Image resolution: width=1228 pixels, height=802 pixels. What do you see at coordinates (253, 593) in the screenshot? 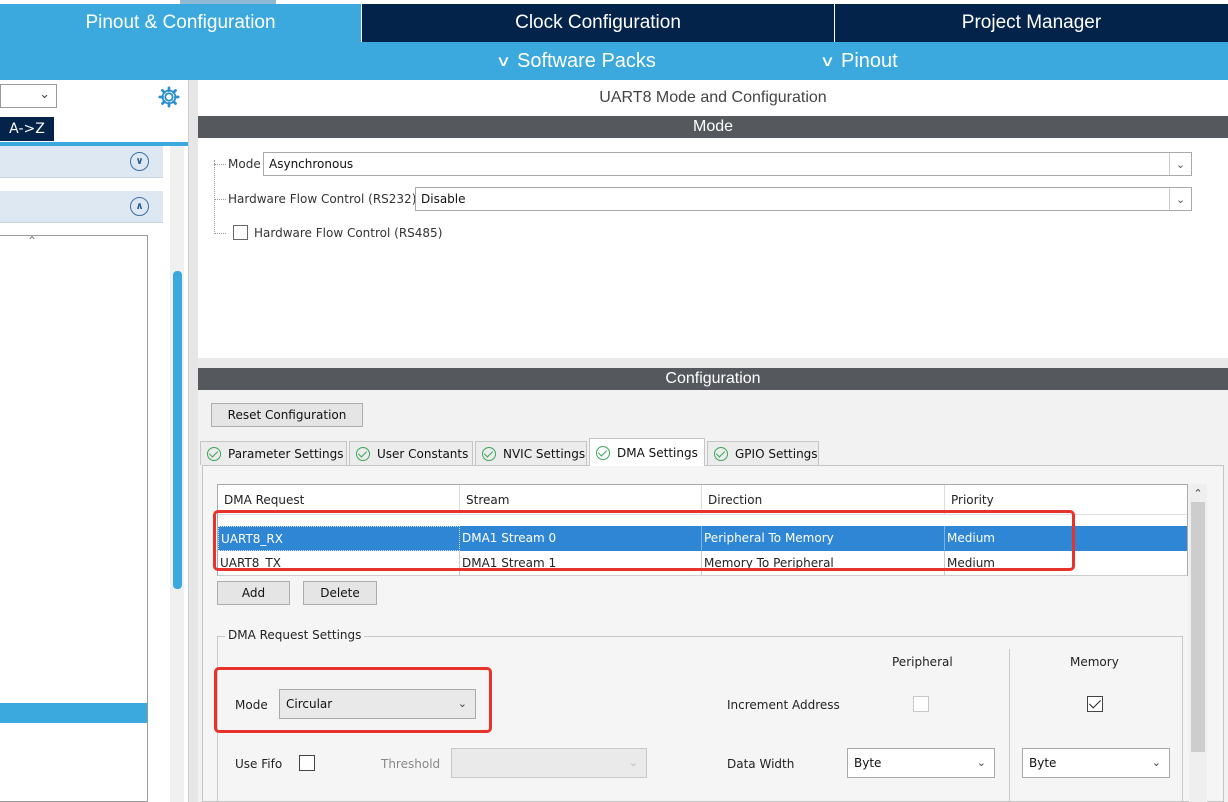
I see `add-button: Add` at bounding box center [253, 593].